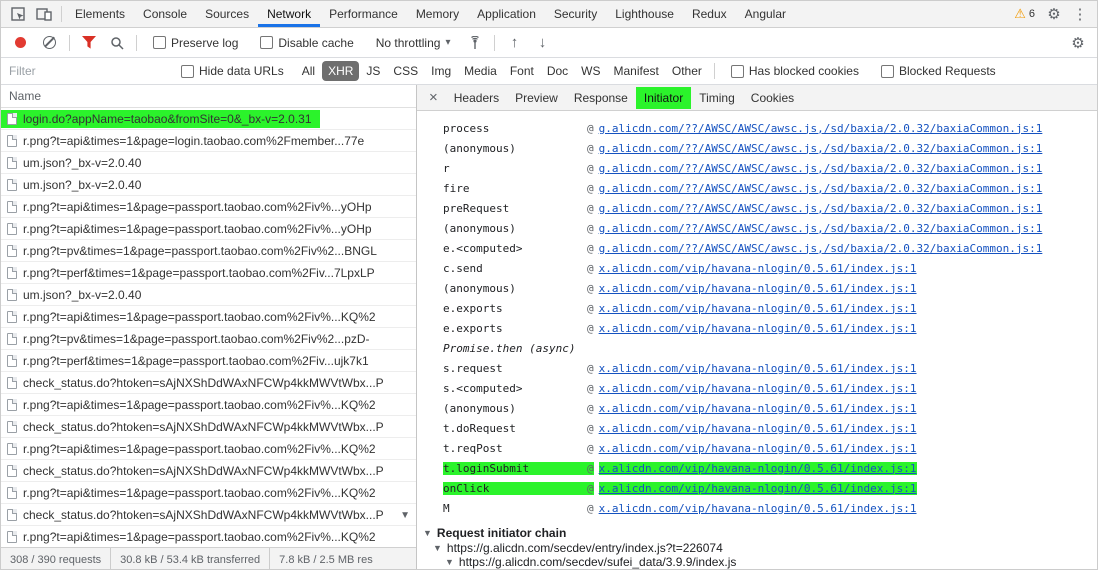 Image resolution: width=1098 pixels, height=570 pixels. What do you see at coordinates (760, 532) in the screenshot?
I see `initiator-chain-title: ▼ Request initiator chain` at bounding box center [760, 532].